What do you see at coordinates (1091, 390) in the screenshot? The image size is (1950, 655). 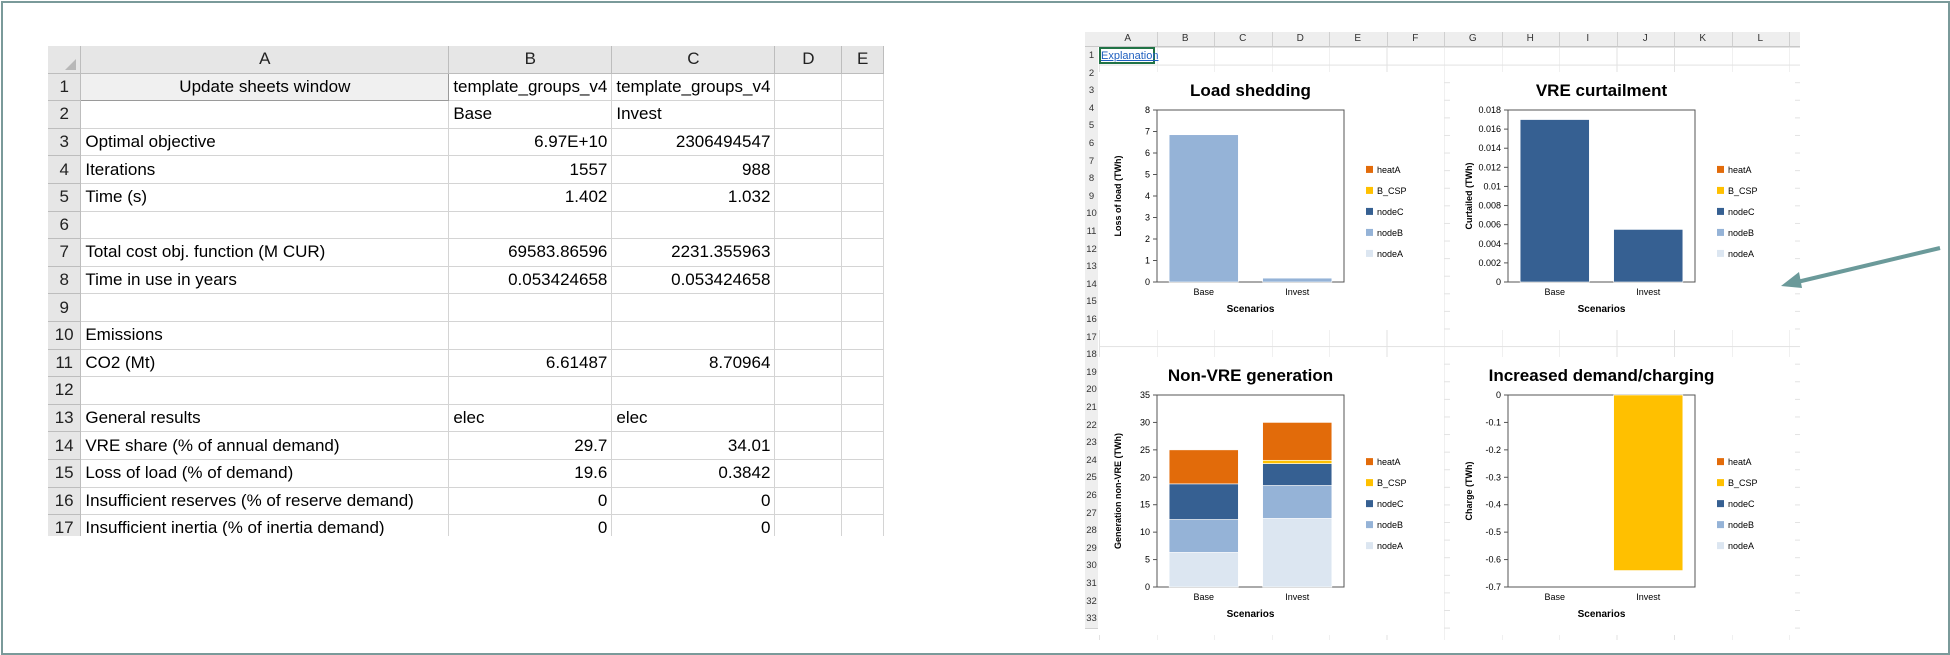 I see `workbook-row-header: 20` at bounding box center [1091, 390].